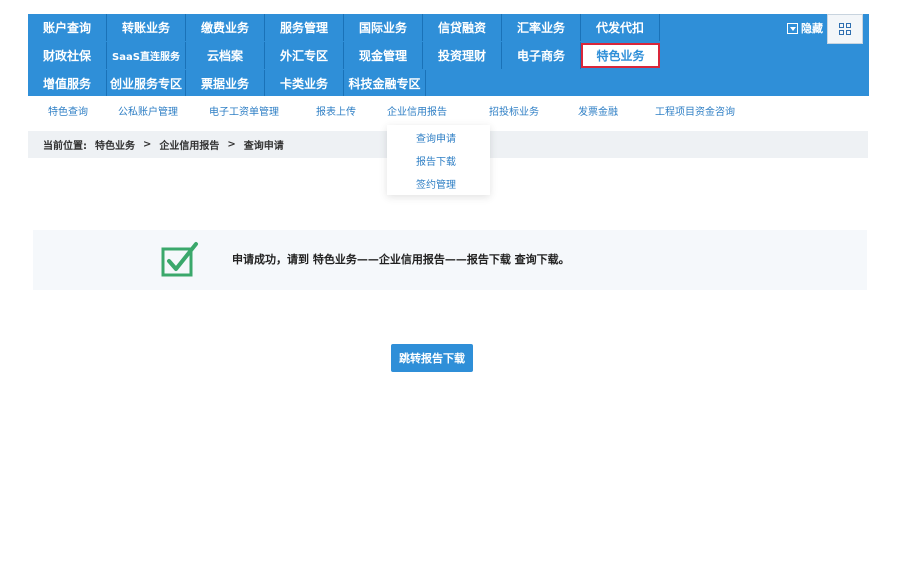  I want to click on nav-item: 投资理财, so click(462, 55).